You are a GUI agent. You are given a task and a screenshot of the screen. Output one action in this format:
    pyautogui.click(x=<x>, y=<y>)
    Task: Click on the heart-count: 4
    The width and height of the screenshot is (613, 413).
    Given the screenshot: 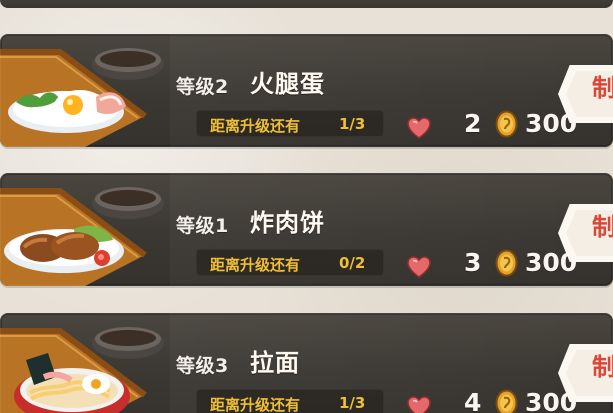 What is the action you would take?
    pyautogui.click(x=473, y=400)
    